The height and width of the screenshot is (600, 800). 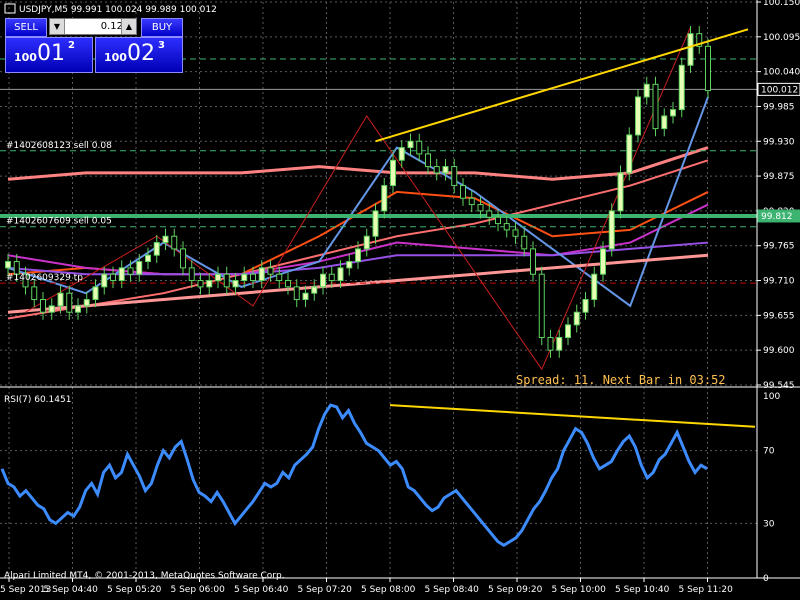 I want to click on lot-size-input, so click(x=95, y=26).